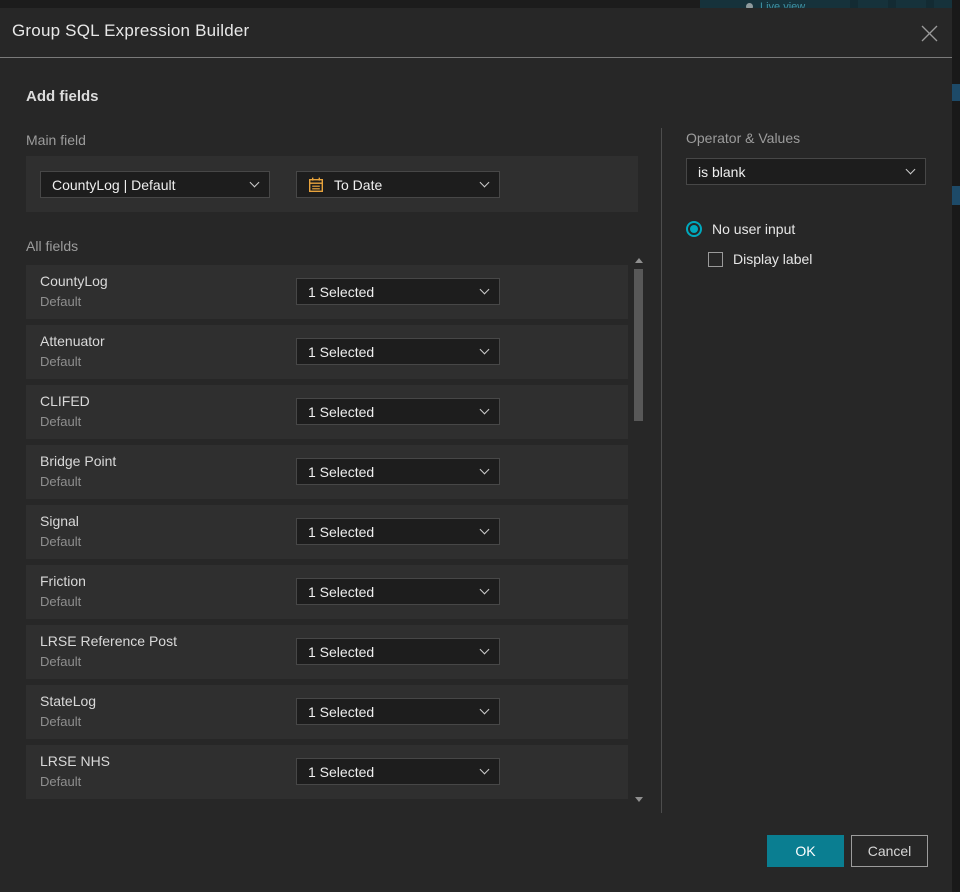 The height and width of the screenshot is (892, 960). Describe the element at coordinates (639, 260) in the screenshot. I see `scrollbar-up-arrow` at that location.